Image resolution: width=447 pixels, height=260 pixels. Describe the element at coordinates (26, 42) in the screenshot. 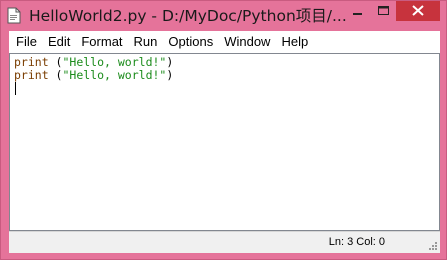

I see `menu-file: File` at that location.